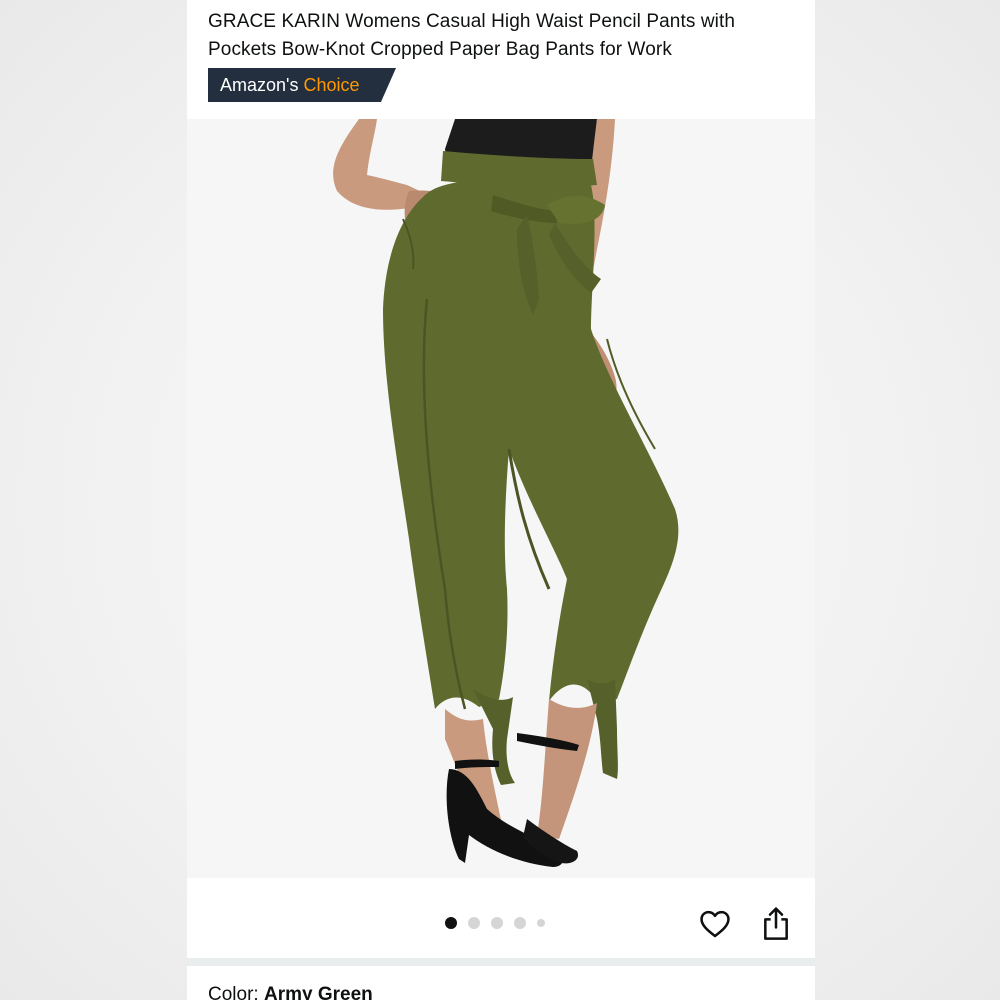  I want to click on image-pagination, so click(495, 923).